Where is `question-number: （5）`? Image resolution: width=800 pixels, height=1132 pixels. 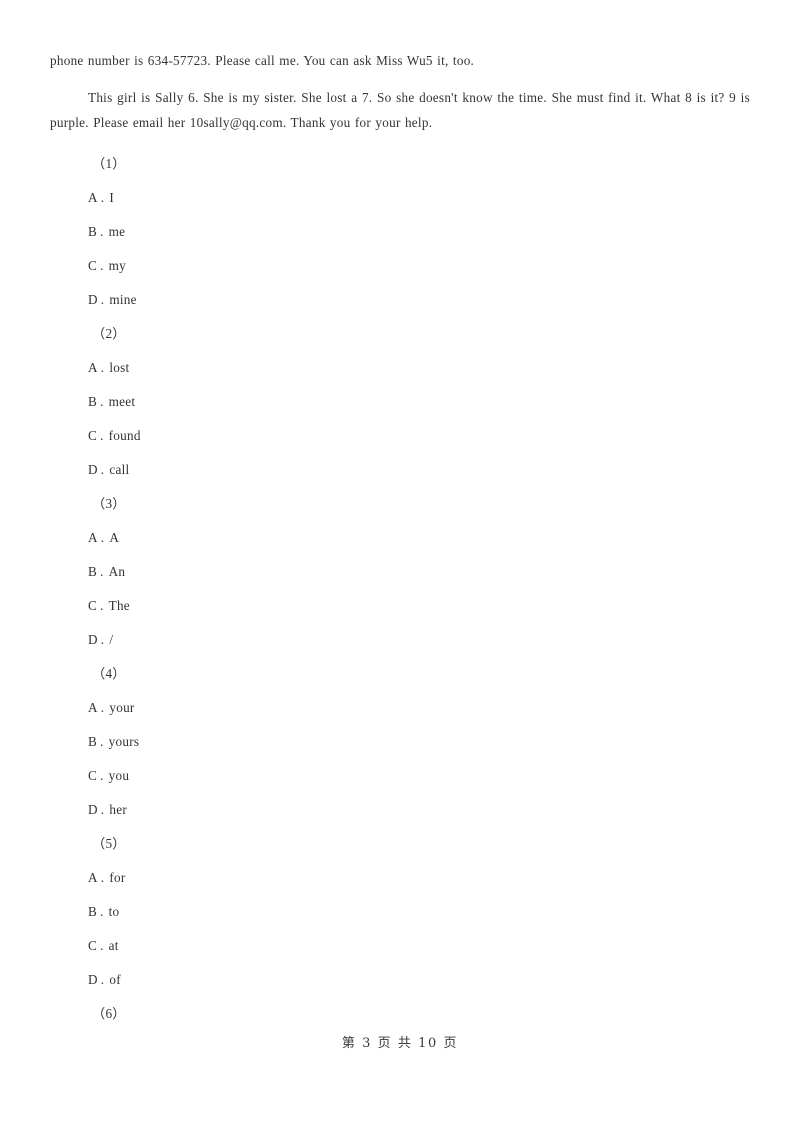 question-number: （5） is located at coordinates (109, 843).